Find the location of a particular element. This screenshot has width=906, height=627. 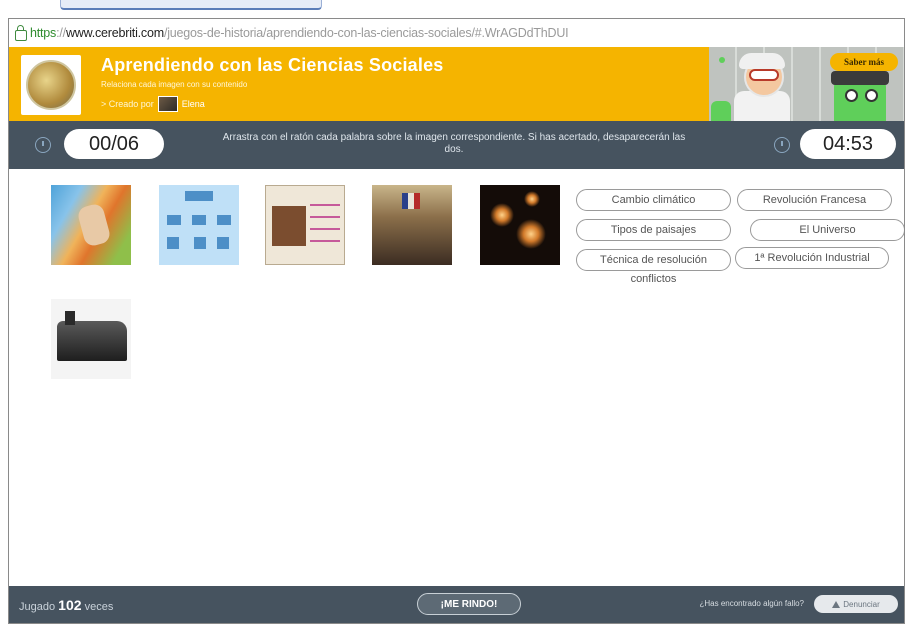

monster-hair-illustration is located at coordinates (860, 78).